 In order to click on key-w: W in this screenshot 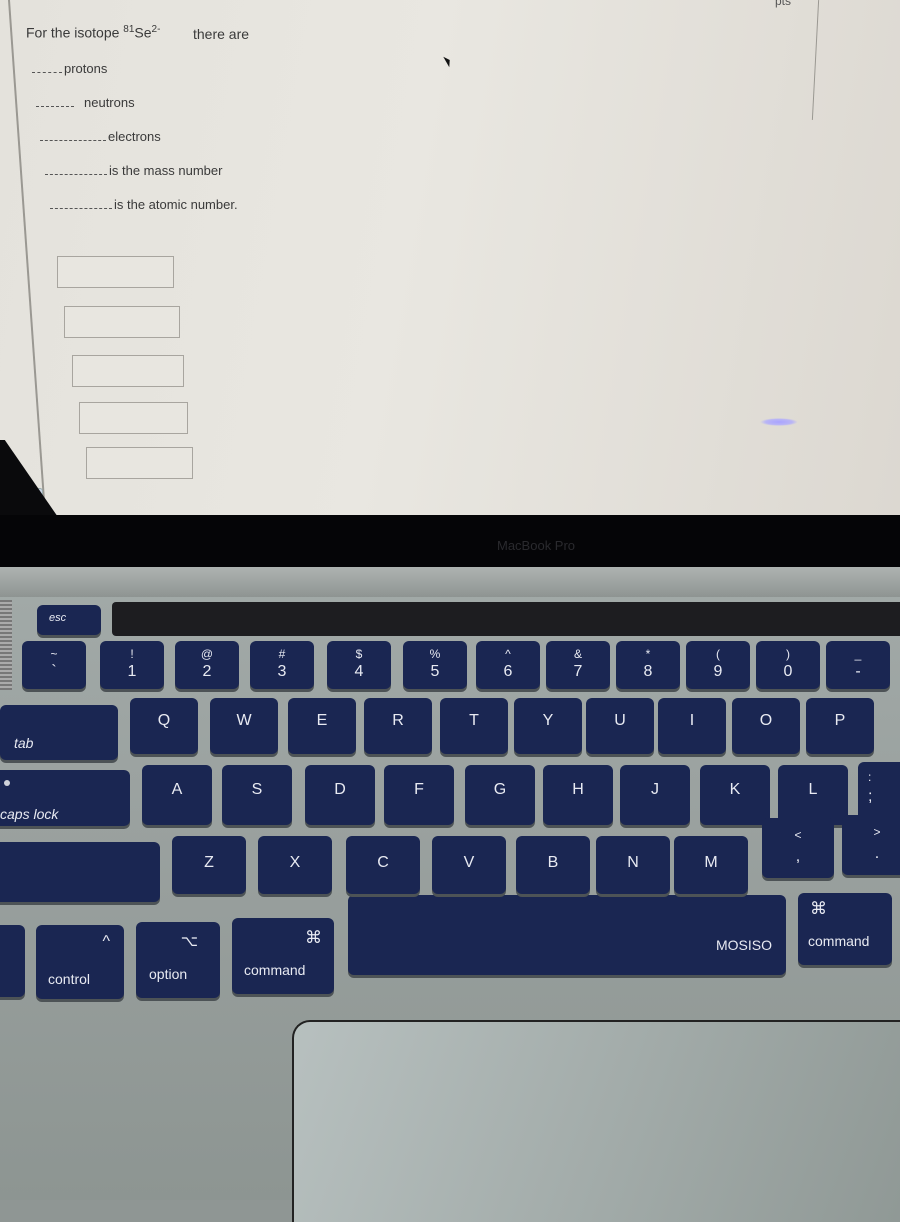, I will do `click(244, 726)`.